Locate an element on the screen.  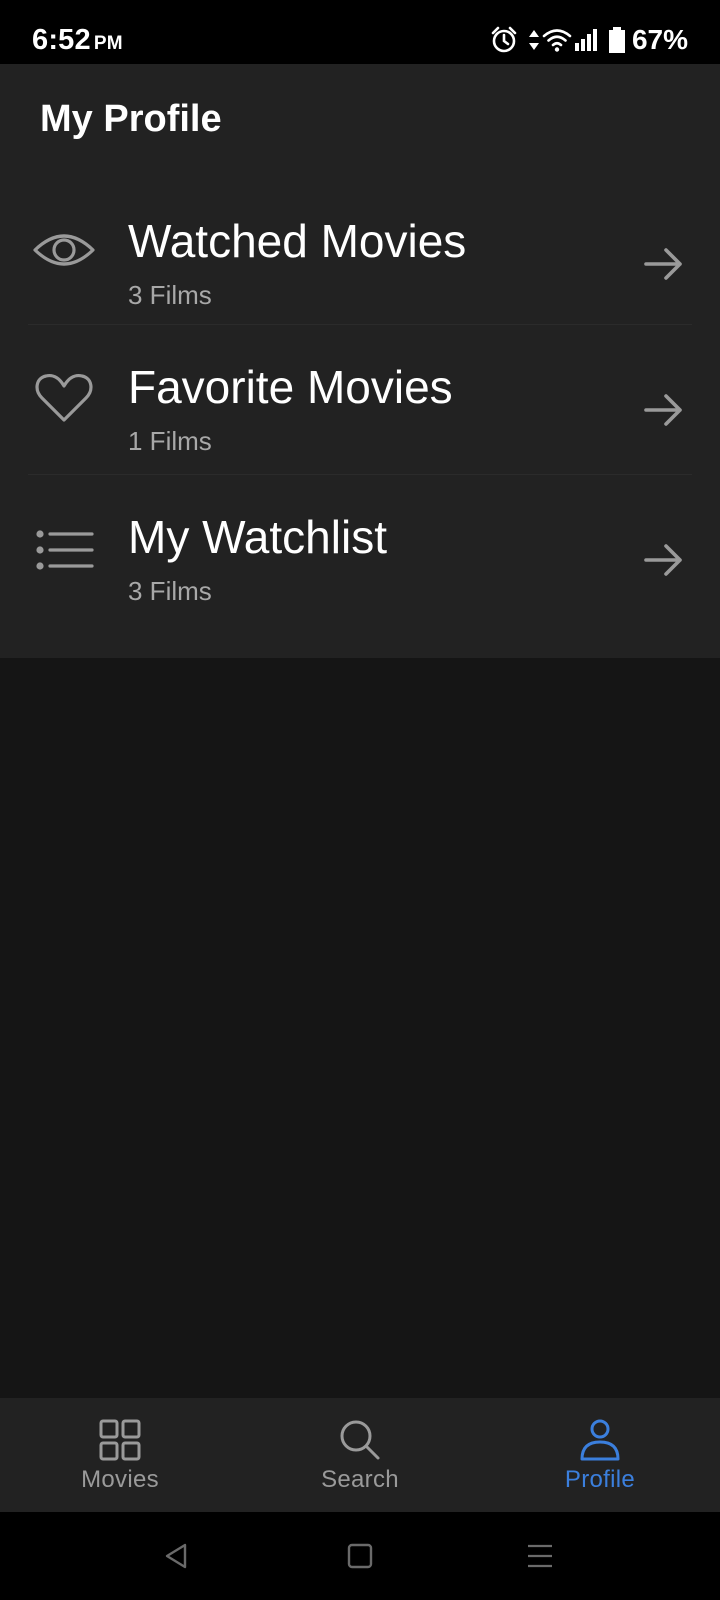
battery-percentage: 67% is located at coordinates (659, 39).